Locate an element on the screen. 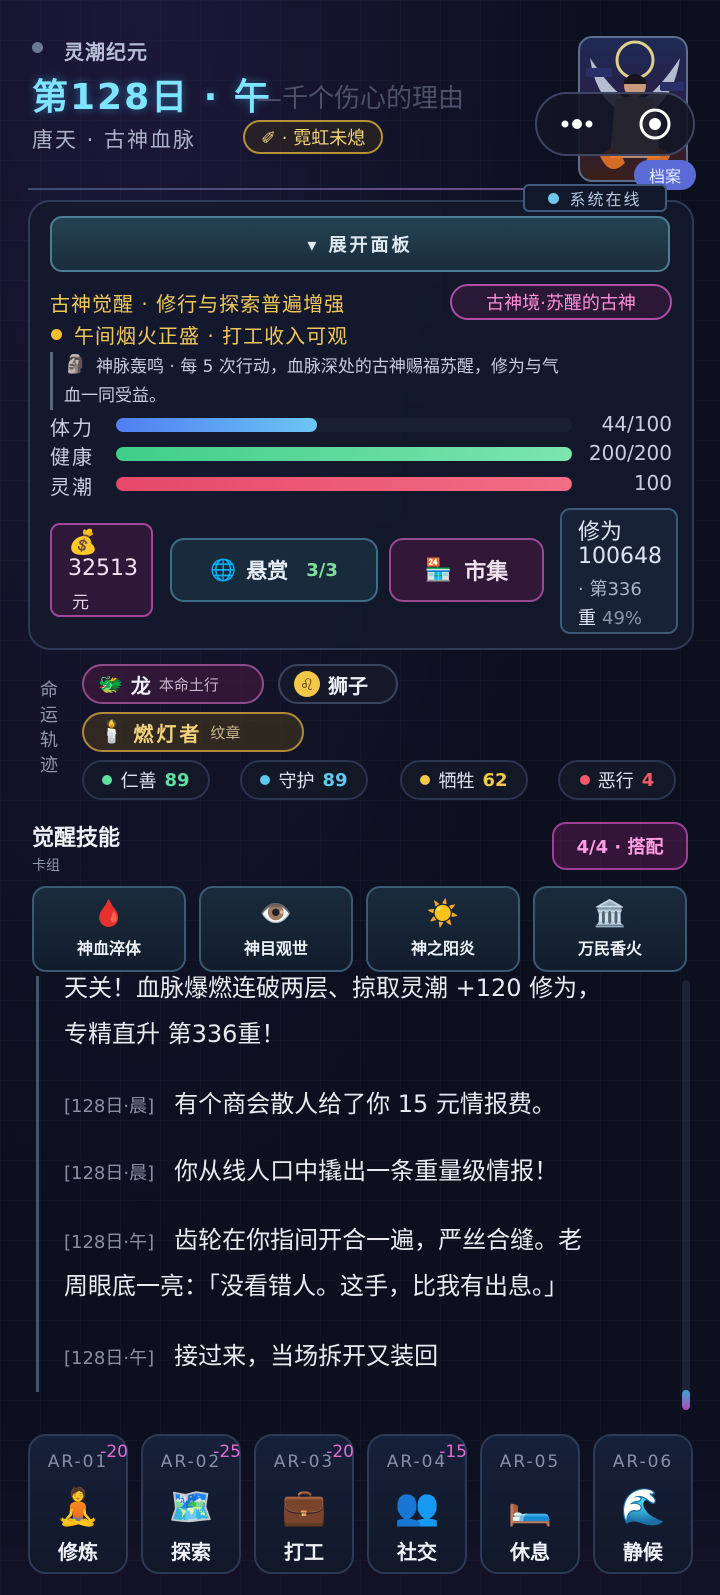  action-social: AR-04 -15 👥 社交 is located at coordinates (417, 1504).